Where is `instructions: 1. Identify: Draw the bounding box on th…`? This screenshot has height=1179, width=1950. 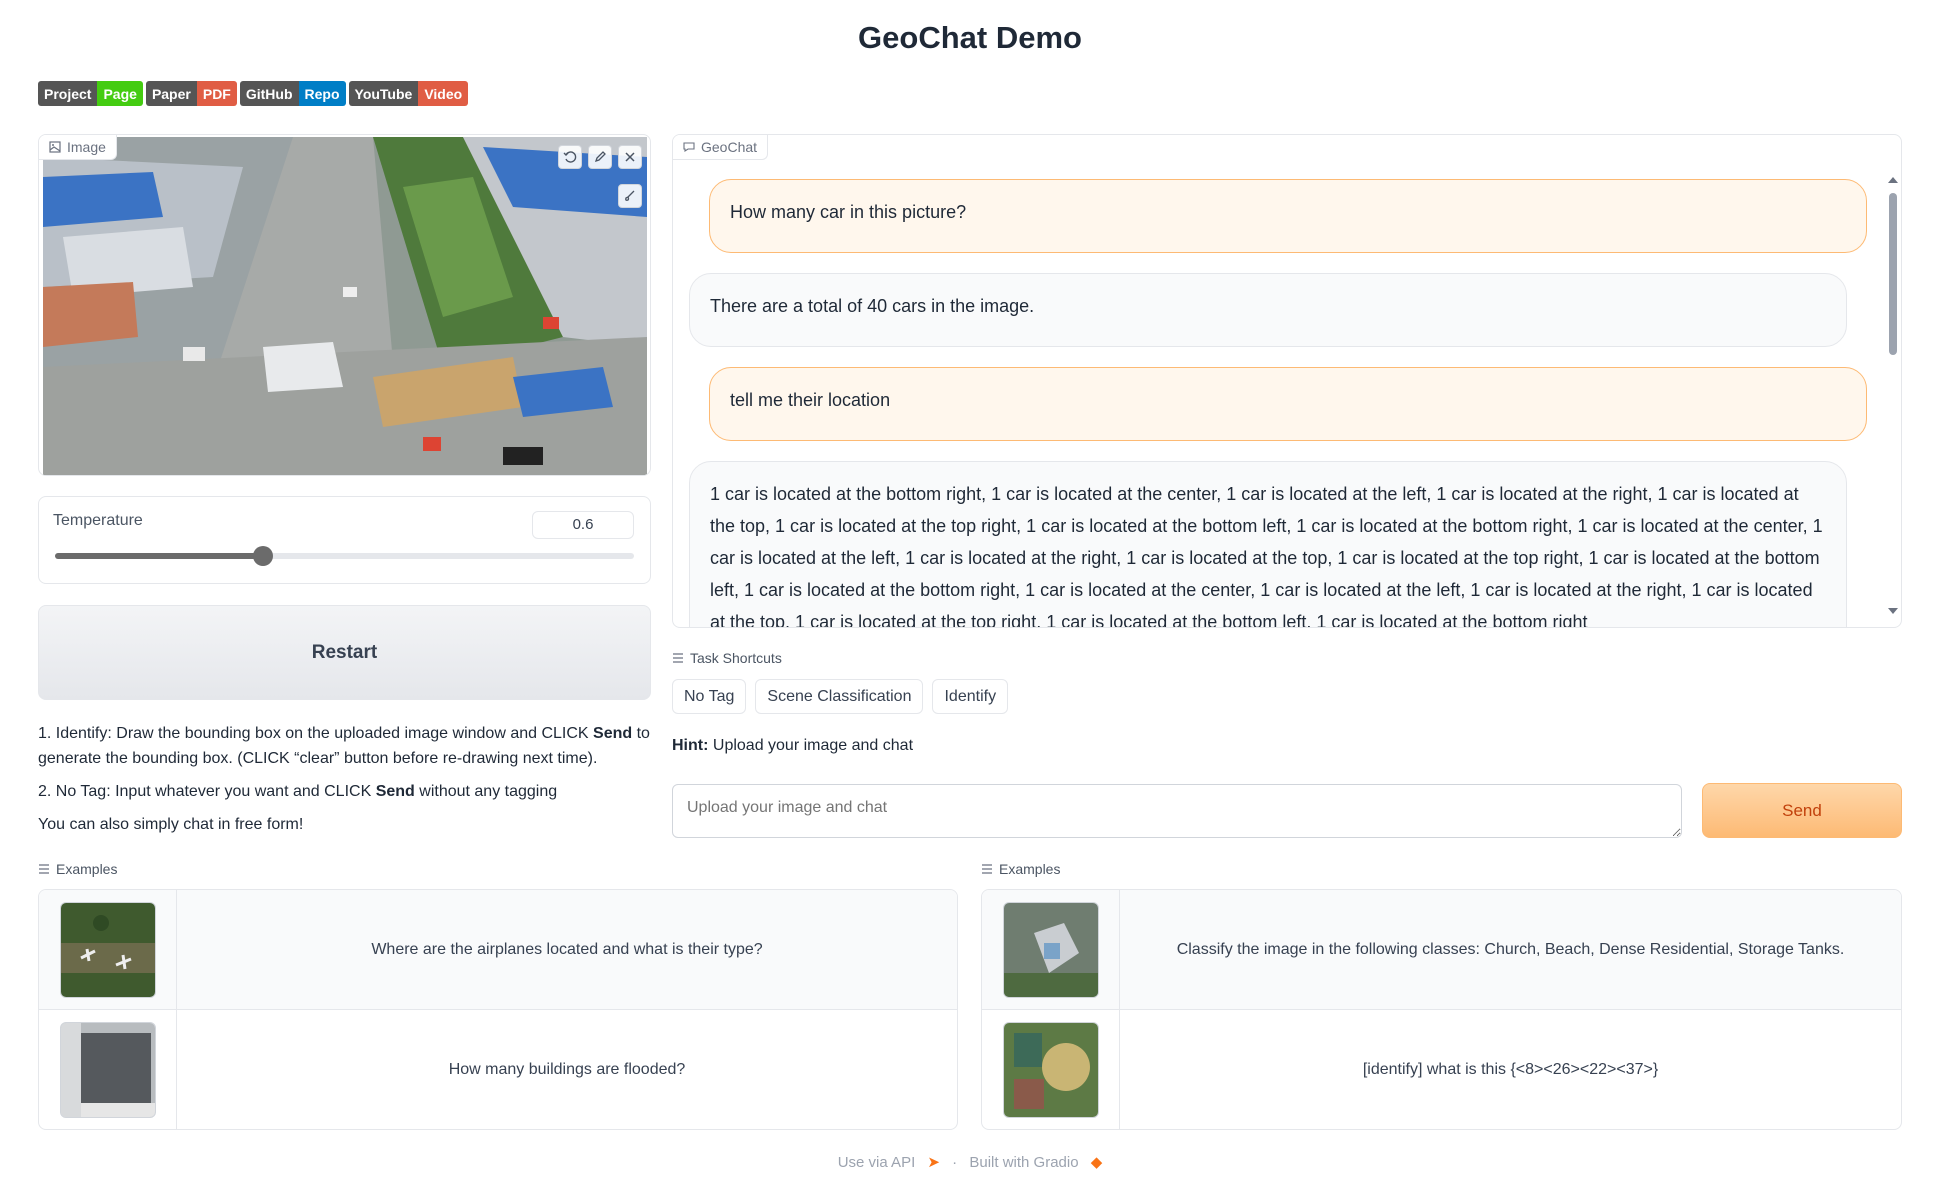
instructions: 1. Identify: Draw the bounding box on th… is located at coordinates (344, 783).